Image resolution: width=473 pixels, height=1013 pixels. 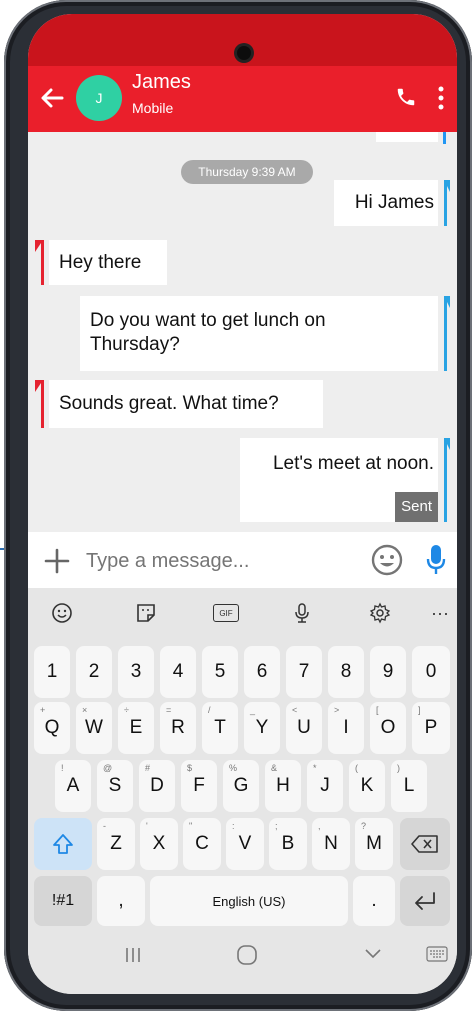 I want to click on key-alt: *, so click(x=315, y=768).